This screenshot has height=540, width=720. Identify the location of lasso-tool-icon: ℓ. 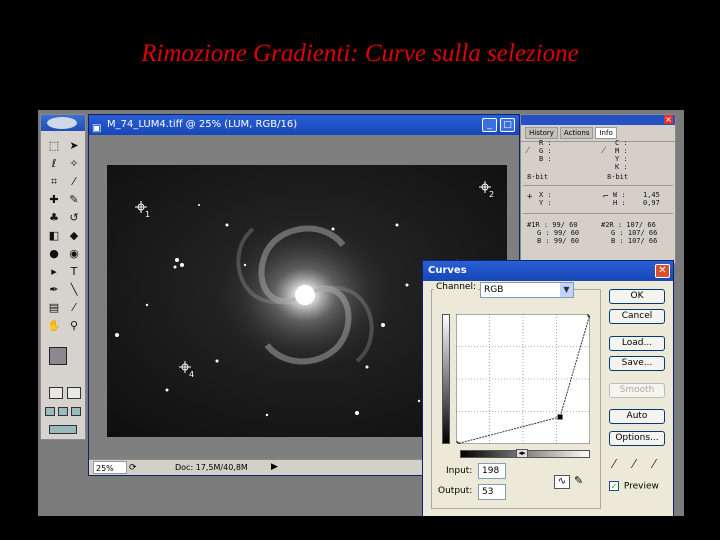
(54, 163).